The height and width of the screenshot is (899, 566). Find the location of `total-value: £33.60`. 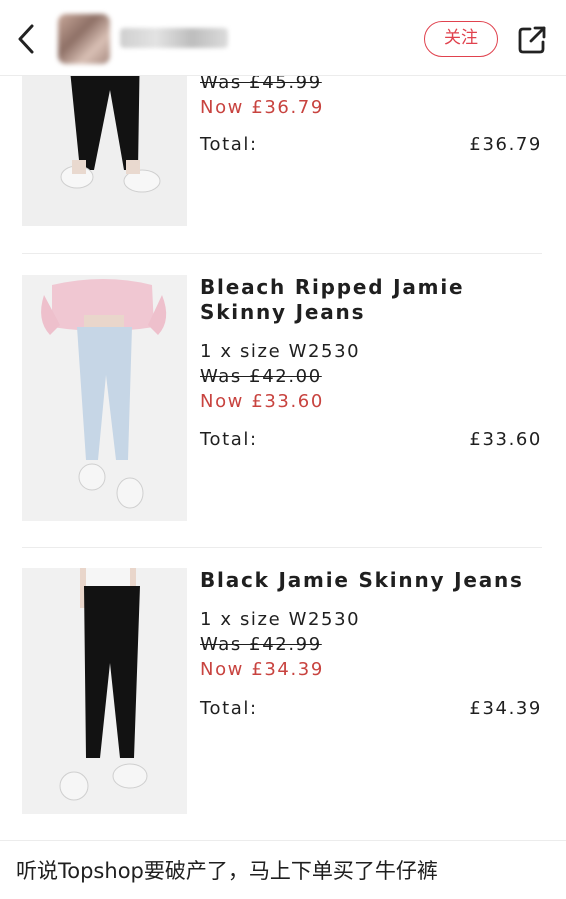

total-value: £33.60 is located at coordinates (505, 439).